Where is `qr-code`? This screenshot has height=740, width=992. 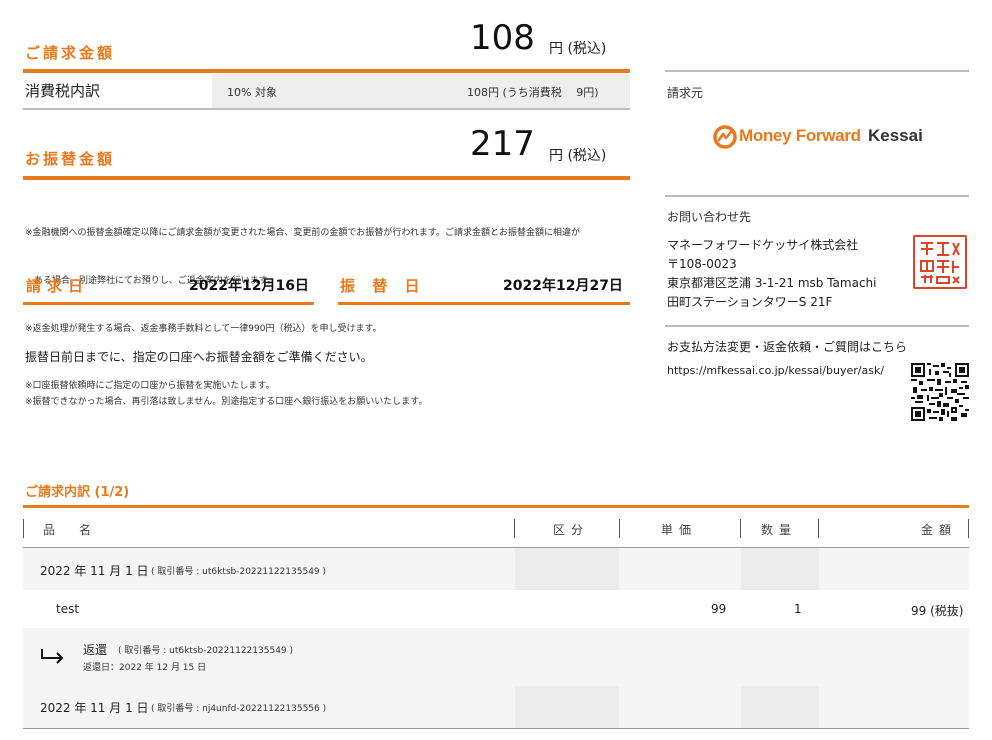 qr-code is located at coordinates (940, 392).